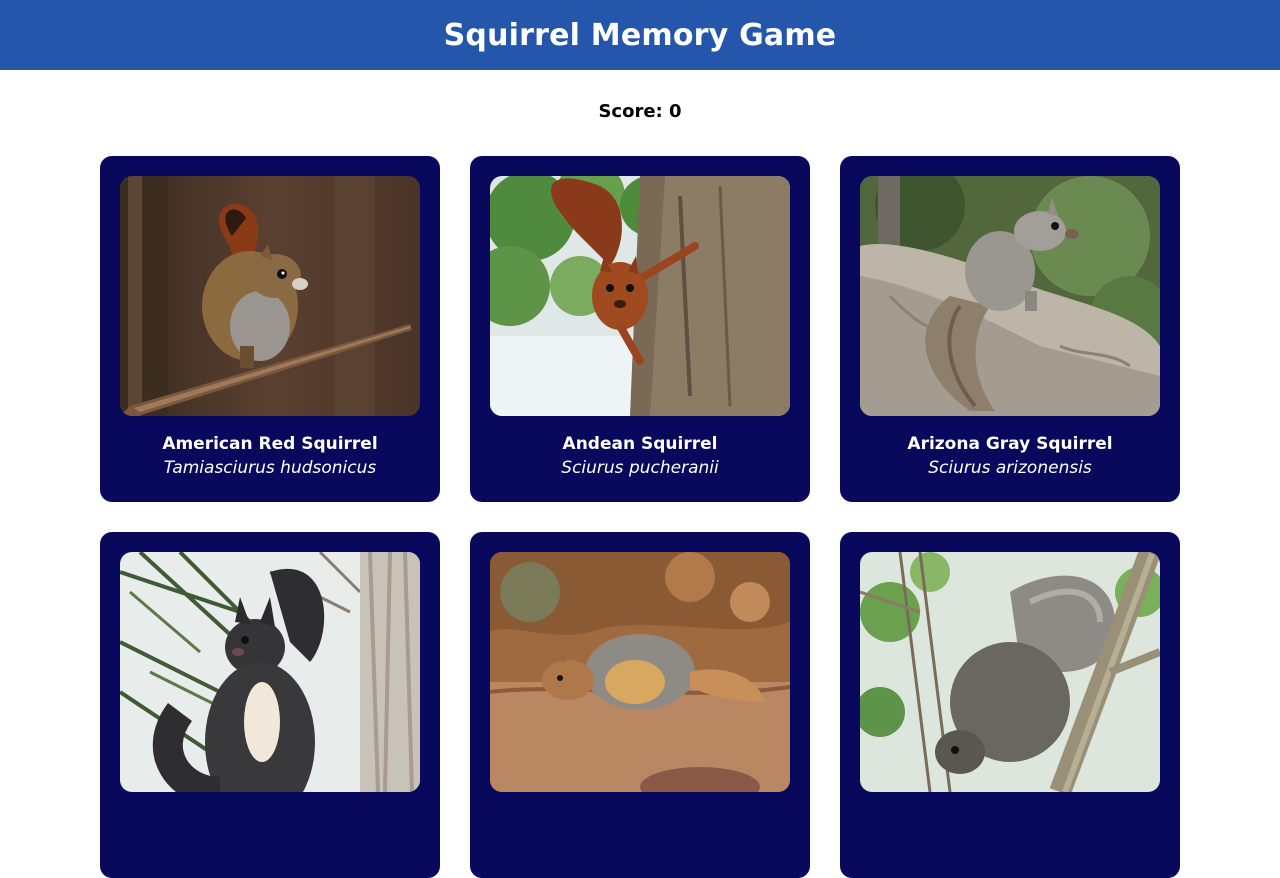 The height and width of the screenshot is (878, 1280). Describe the element at coordinates (1010, 444) in the screenshot. I see `card-name: Arizona Gray Squirrel` at that location.